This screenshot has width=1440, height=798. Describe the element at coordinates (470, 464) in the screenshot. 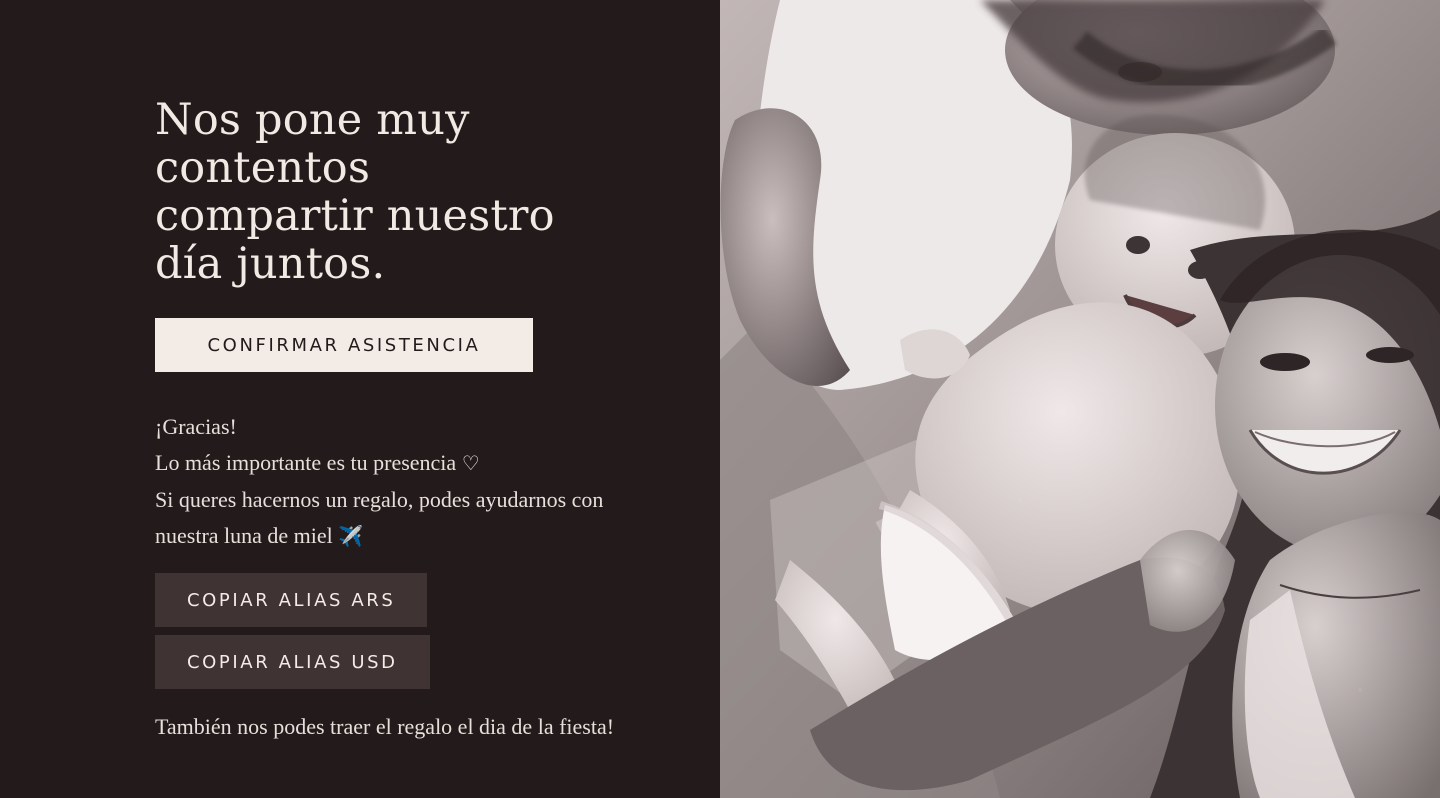

I see `heart-icon: ♡` at that location.